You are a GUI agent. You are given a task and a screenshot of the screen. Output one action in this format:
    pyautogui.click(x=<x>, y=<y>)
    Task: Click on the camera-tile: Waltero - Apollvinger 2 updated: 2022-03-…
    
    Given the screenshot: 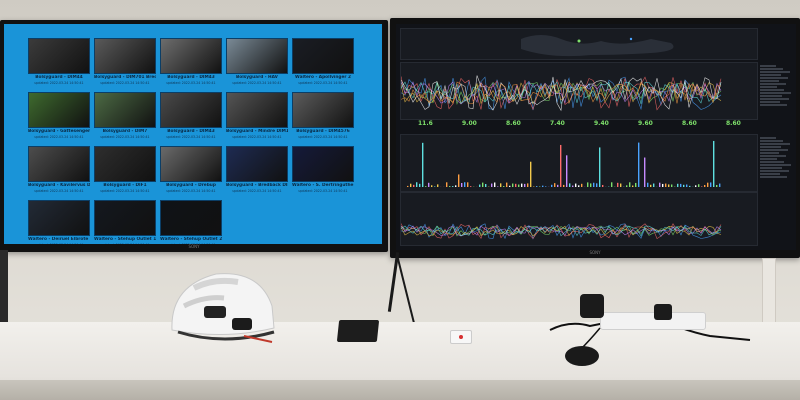 What is the action you would take?
    pyautogui.click(x=323, y=63)
    